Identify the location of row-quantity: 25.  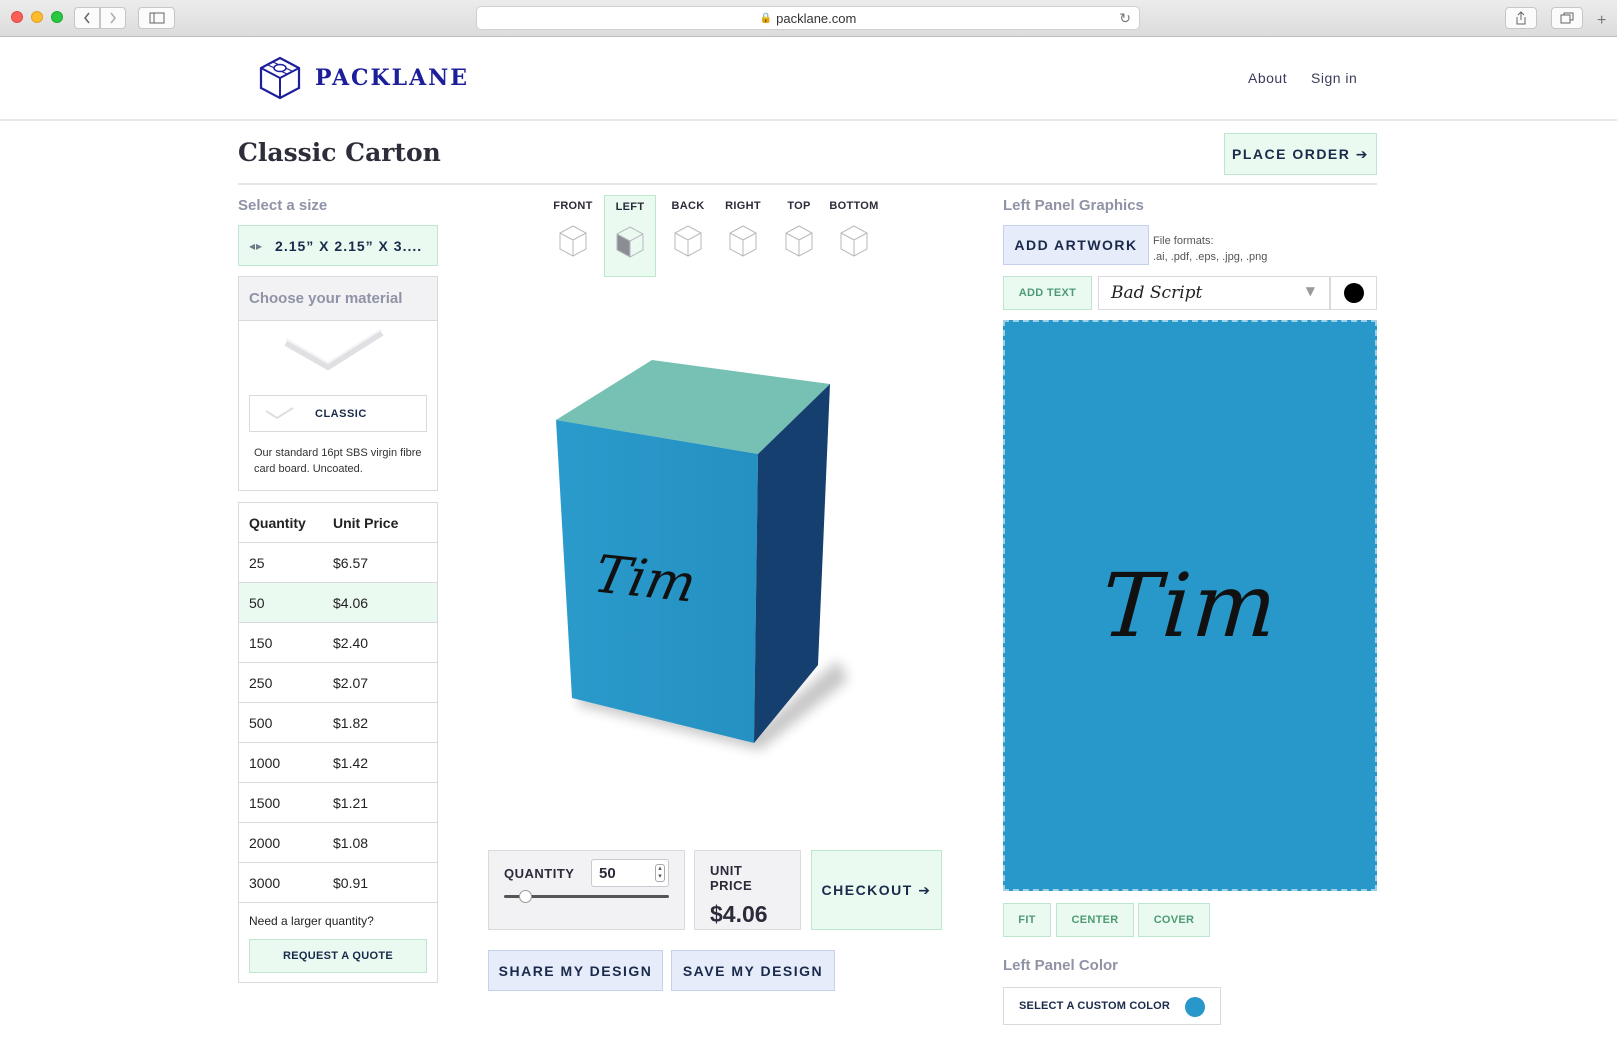
(257, 562).